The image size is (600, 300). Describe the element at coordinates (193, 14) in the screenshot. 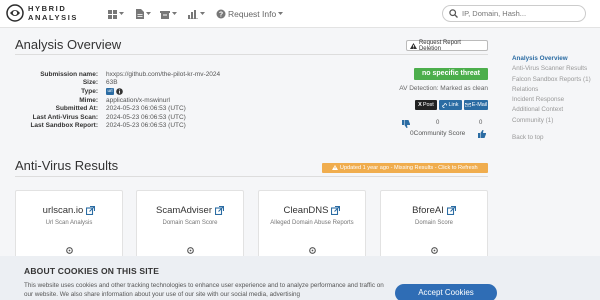

I see `bar-chart-icon` at that location.